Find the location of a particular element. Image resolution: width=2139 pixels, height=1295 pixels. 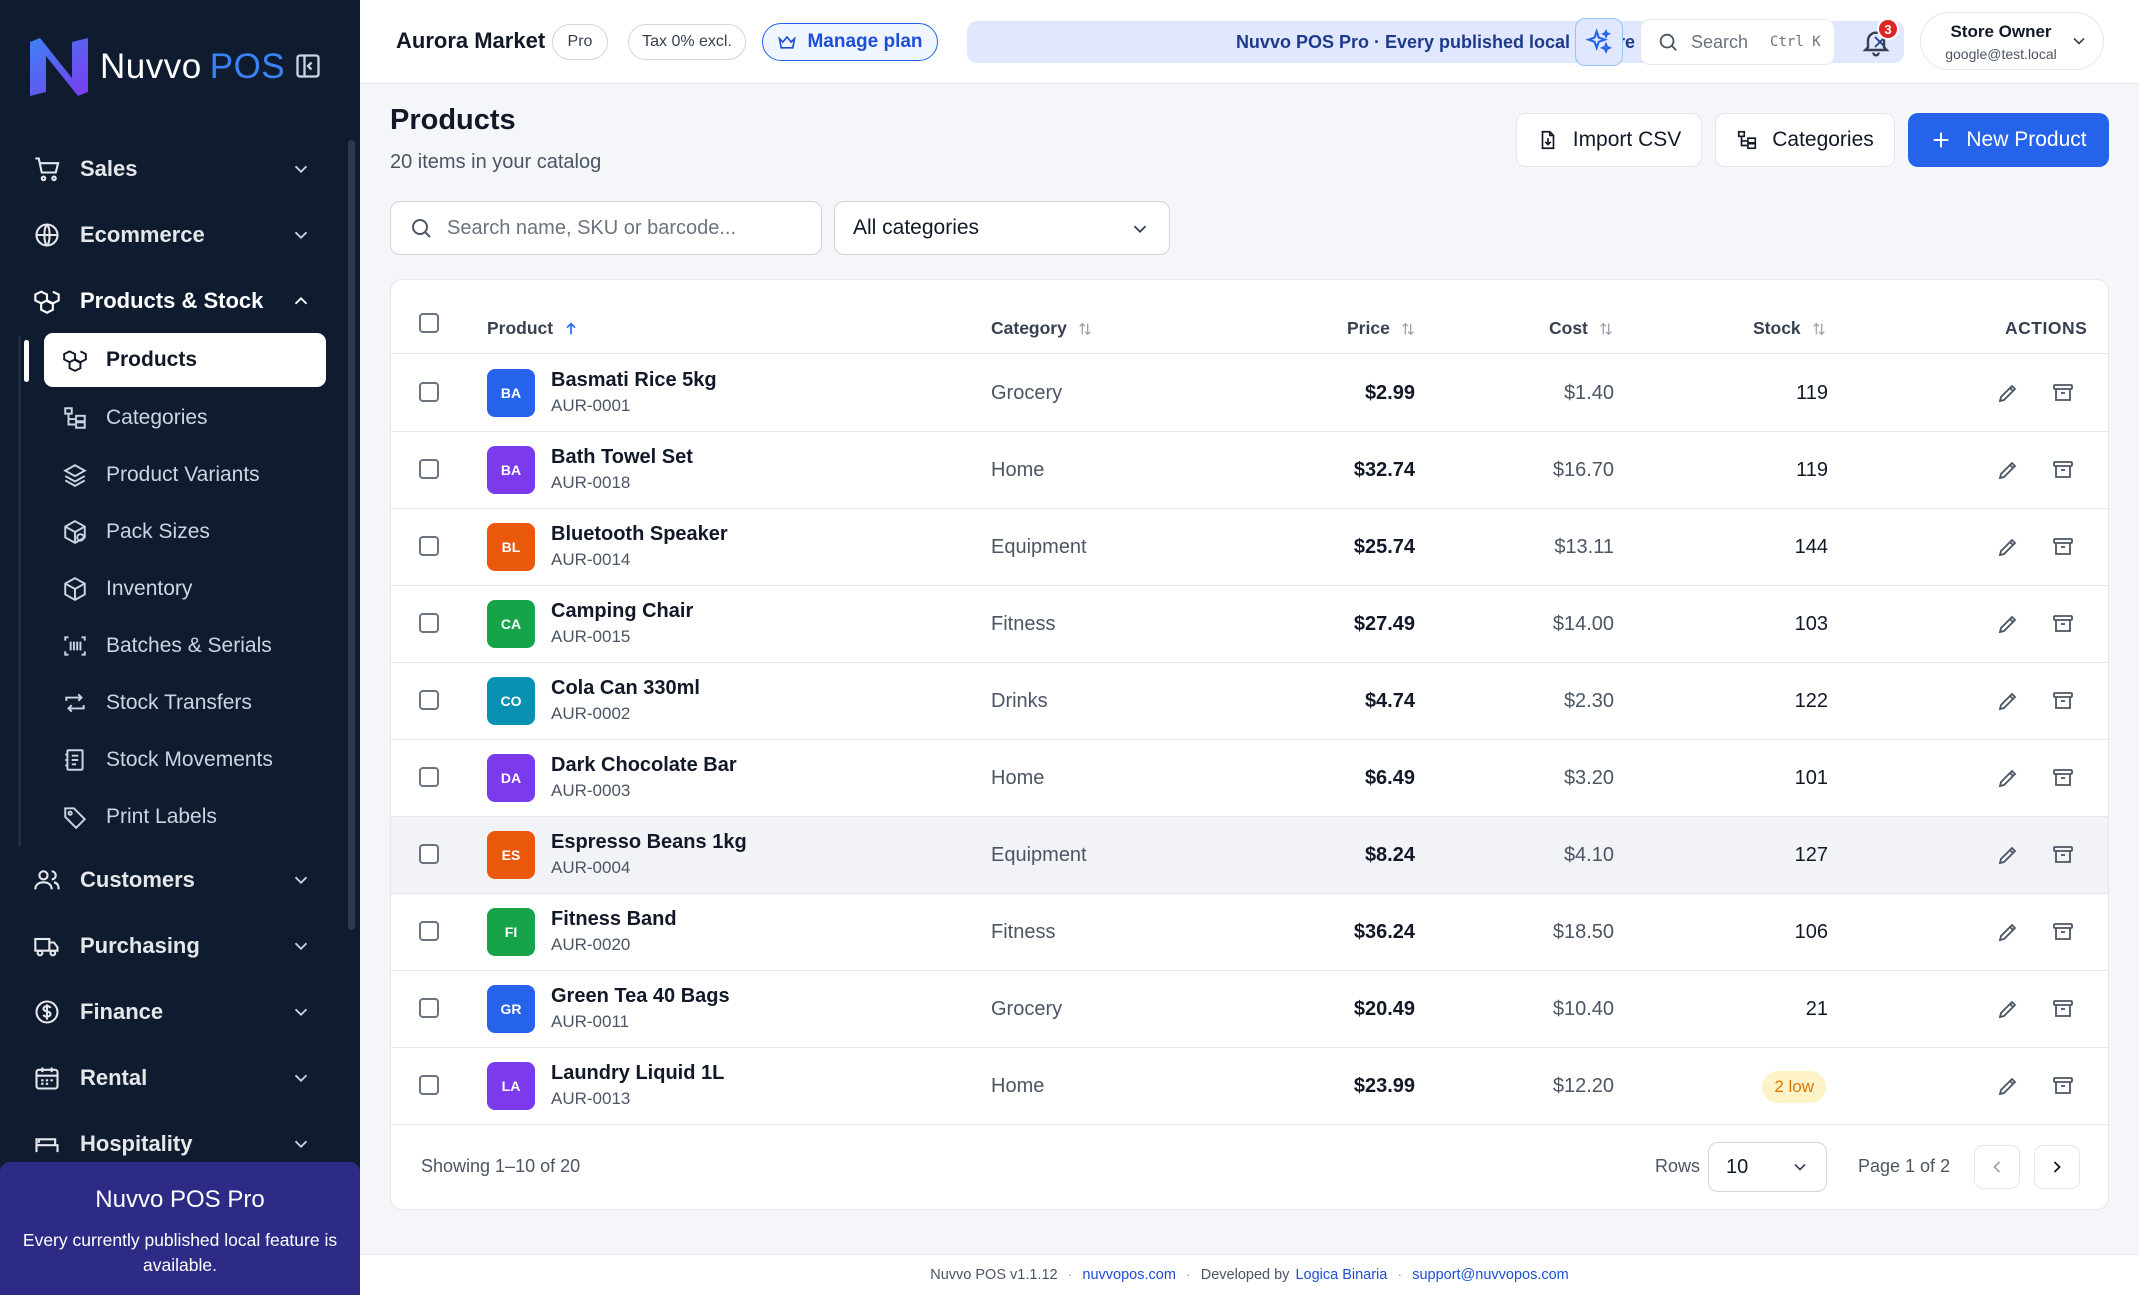

product-name: Dark Chocolate Bar is located at coordinates (644, 765).